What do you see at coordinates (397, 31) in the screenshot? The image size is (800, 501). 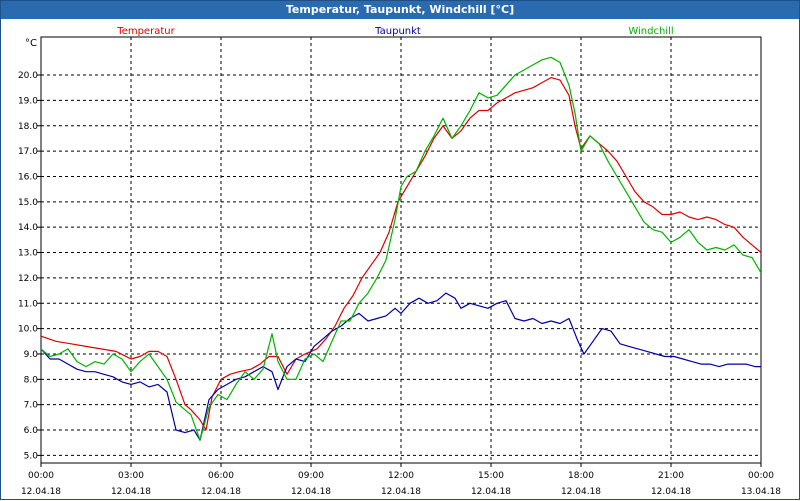 I see `legend-taupunkt: Taupunkt` at bounding box center [397, 31].